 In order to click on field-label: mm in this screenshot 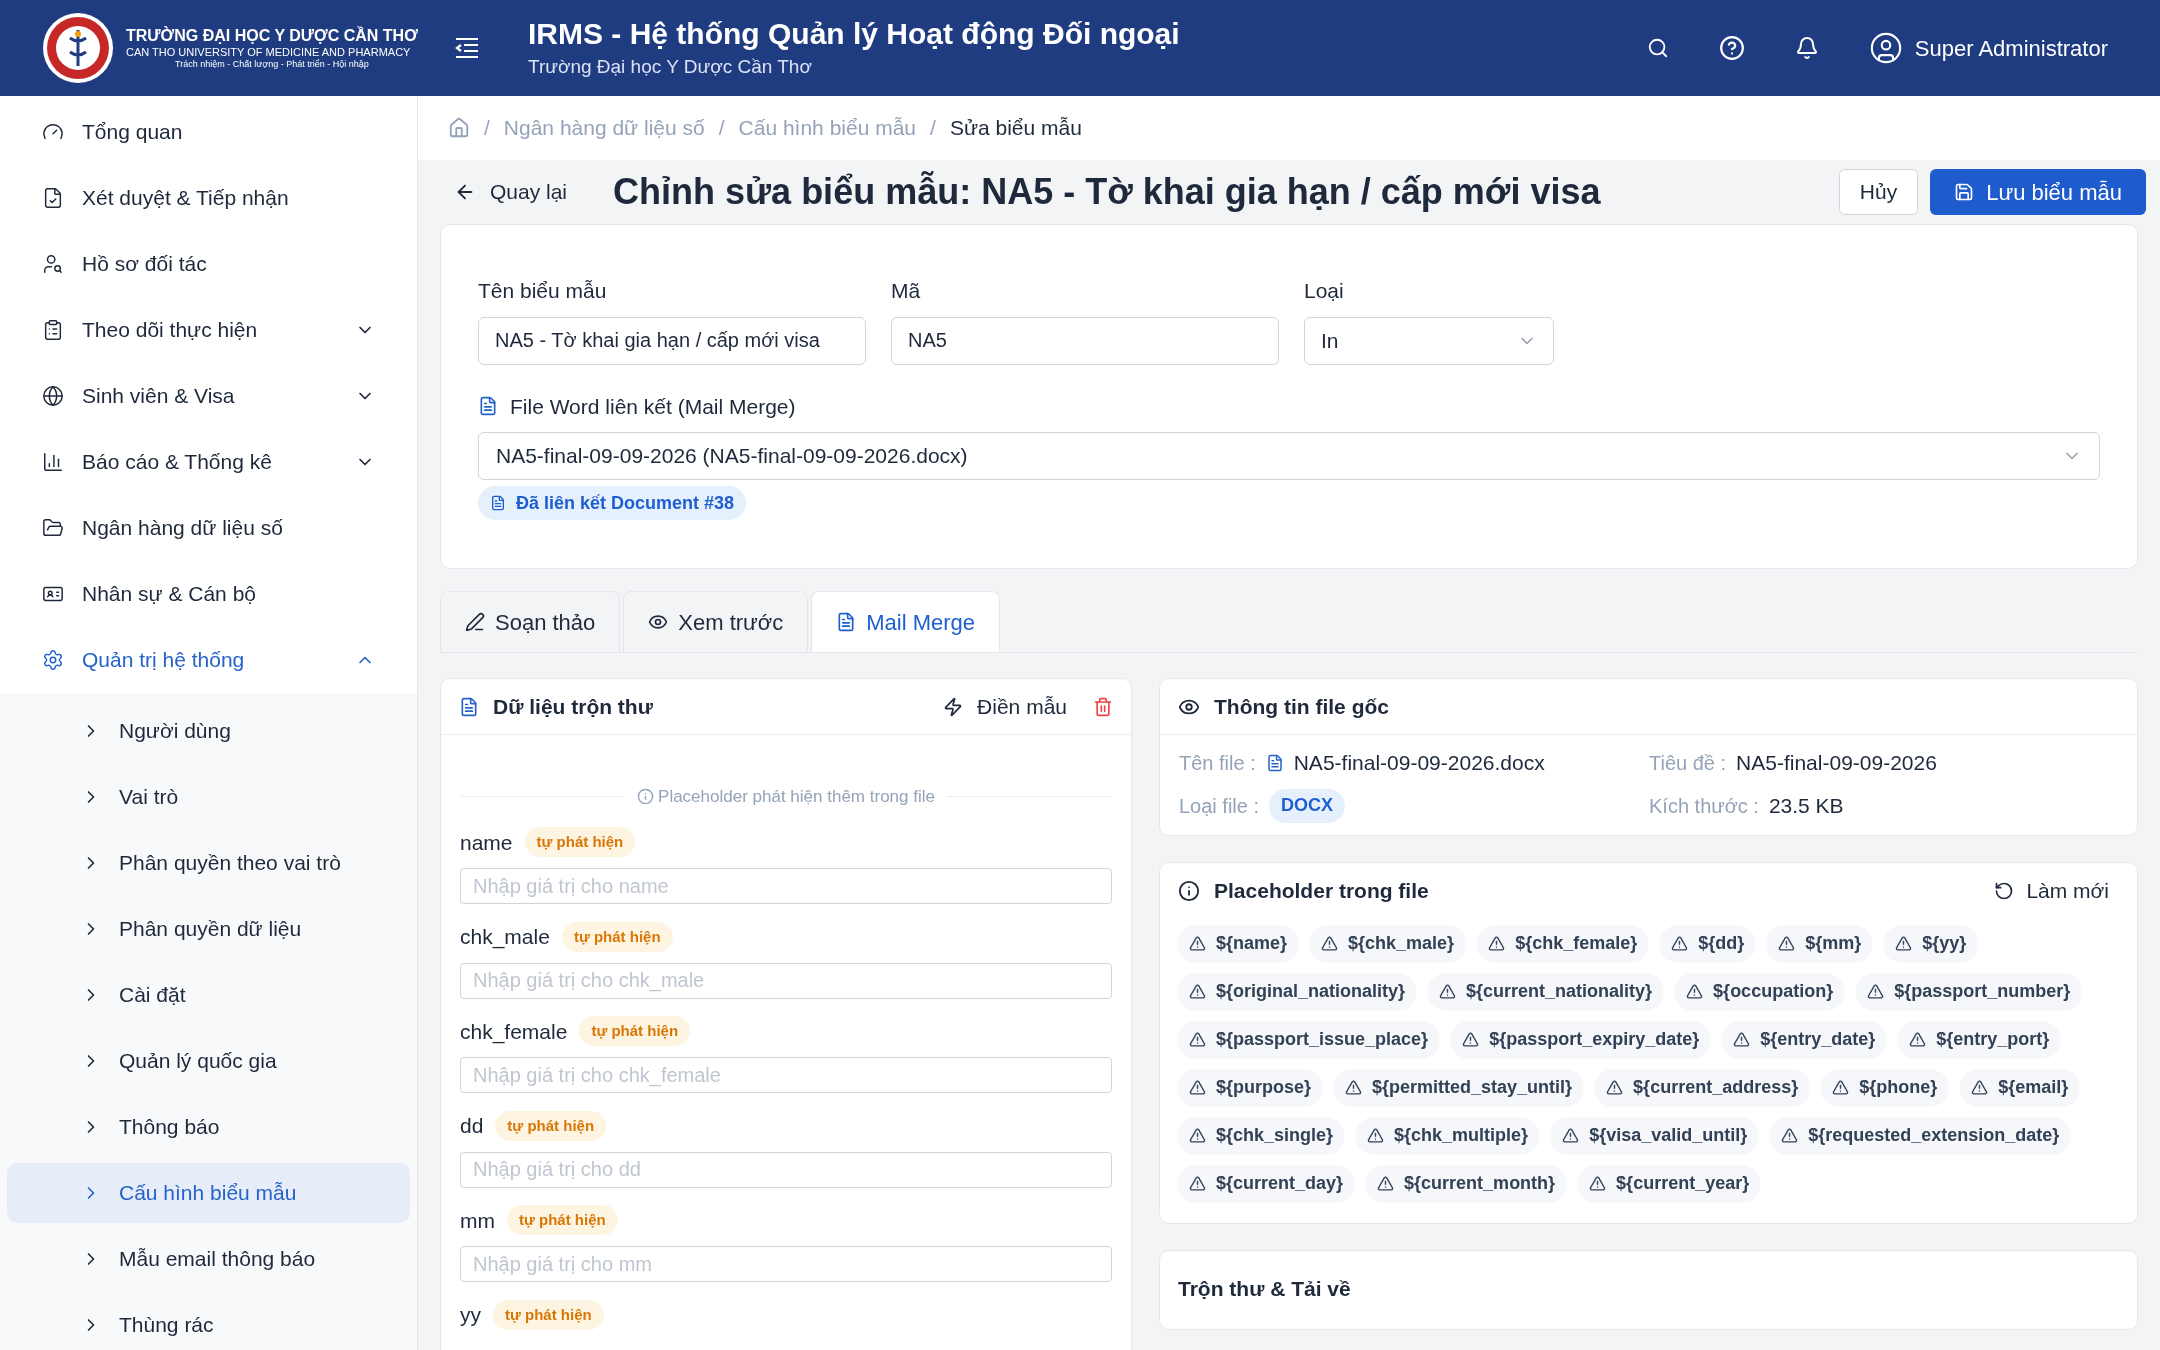, I will do `click(477, 1220)`.